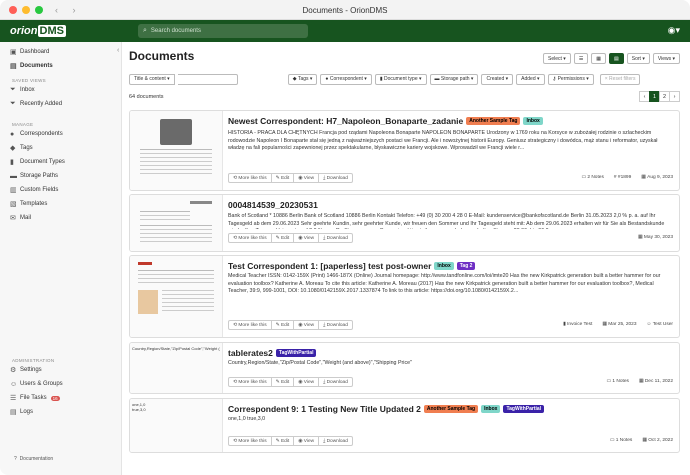  Describe the element at coordinates (175, 31) in the screenshot. I see `search-placeholder: Search documents` at that location.